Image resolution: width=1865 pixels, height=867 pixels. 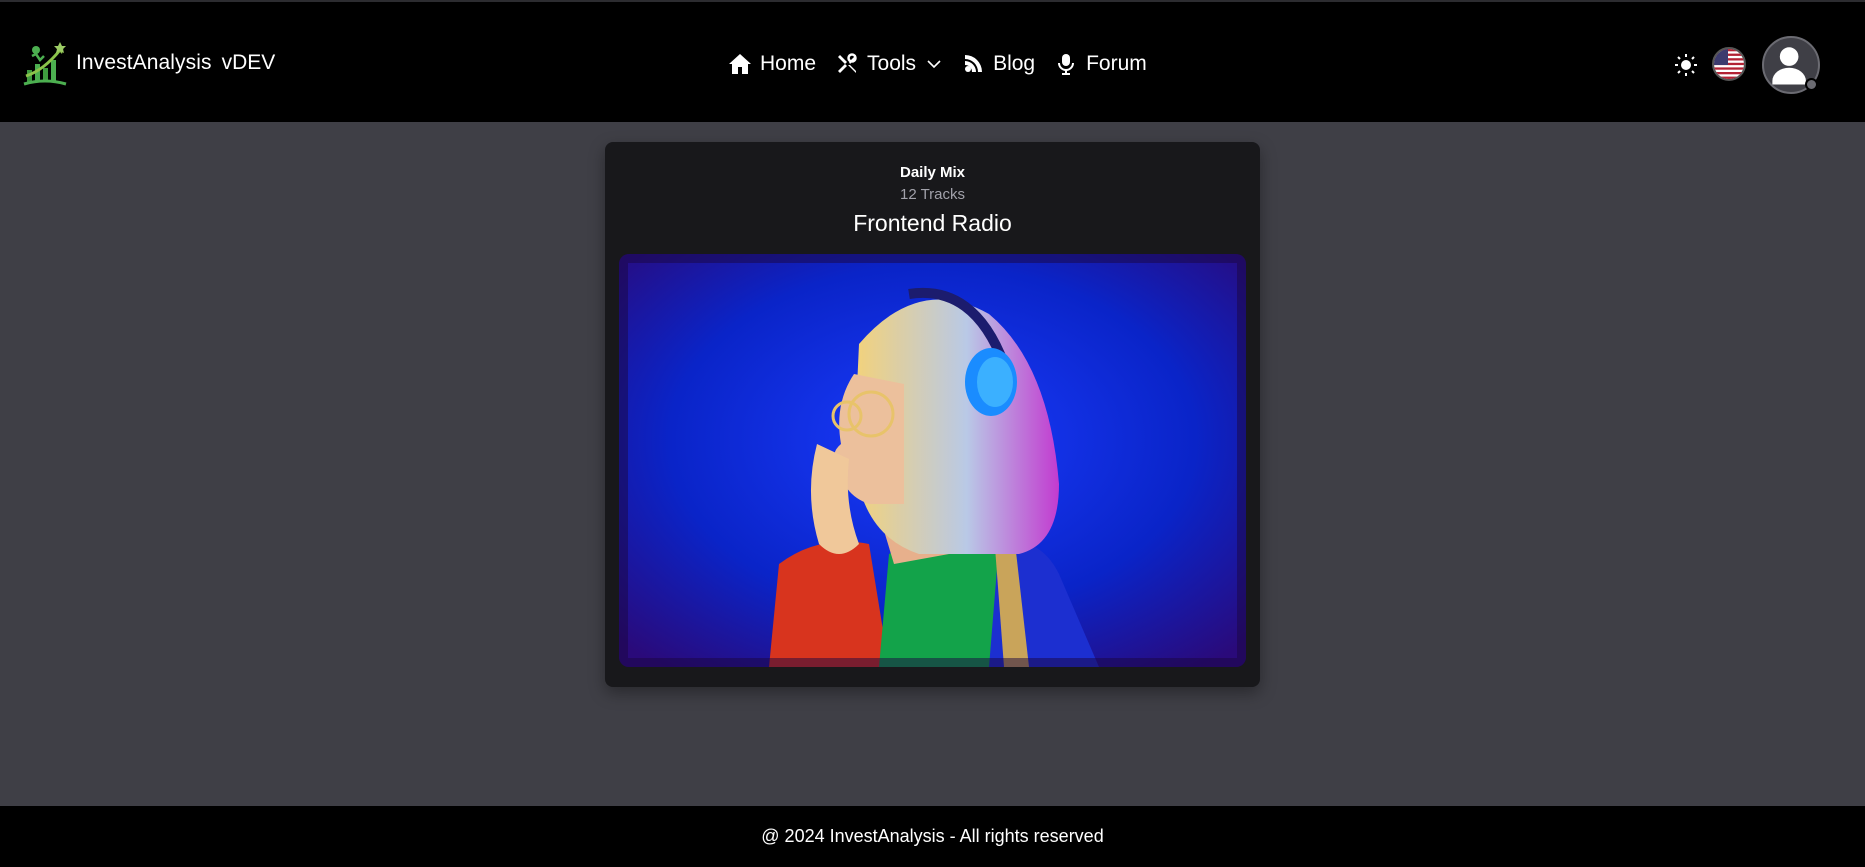 I want to click on chevron-down-icon, so click(x=934, y=64).